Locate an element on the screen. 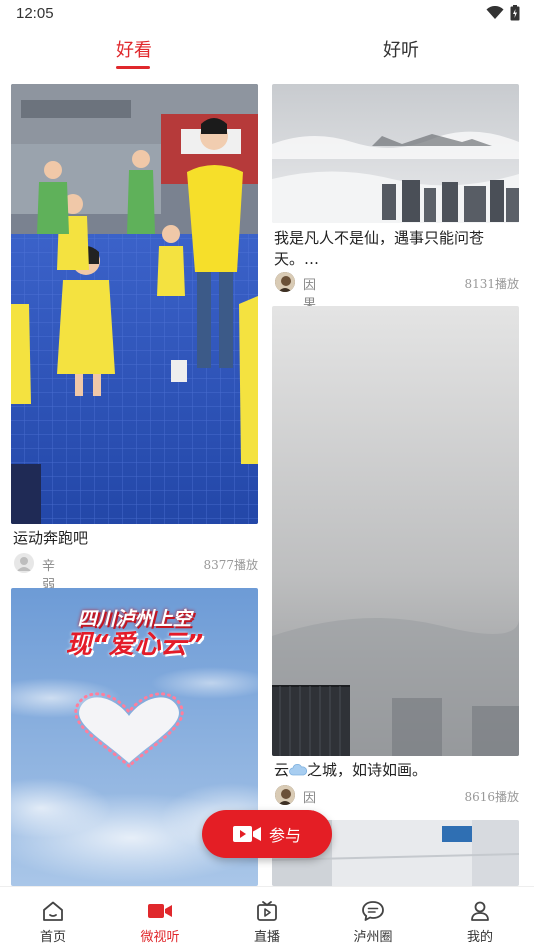  nav-circle: 泸州圈 is located at coordinates (373, 918).